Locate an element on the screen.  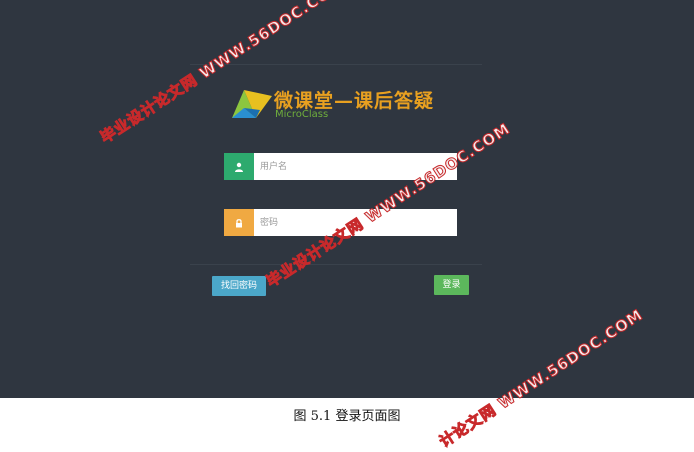
password-field-group is located at coordinates (340, 222).